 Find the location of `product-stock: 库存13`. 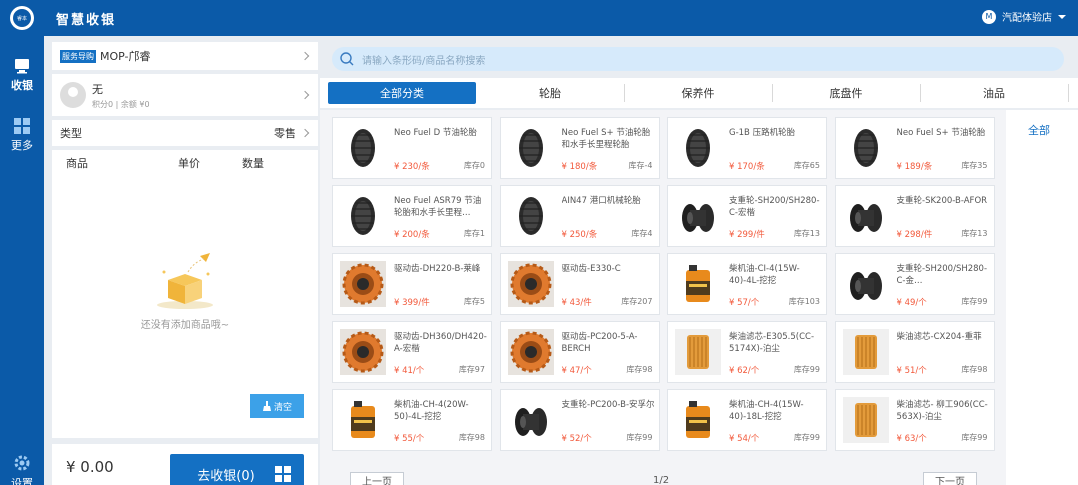

product-stock: 库存13 is located at coordinates (974, 233).